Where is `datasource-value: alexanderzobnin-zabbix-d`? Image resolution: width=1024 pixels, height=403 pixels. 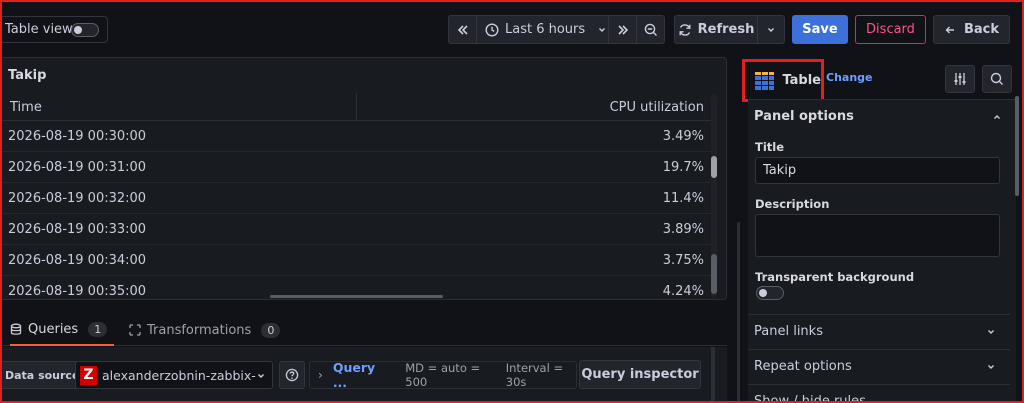 datasource-value: alexanderzobnin-zabbix-d is located at coordinates (183, 375).